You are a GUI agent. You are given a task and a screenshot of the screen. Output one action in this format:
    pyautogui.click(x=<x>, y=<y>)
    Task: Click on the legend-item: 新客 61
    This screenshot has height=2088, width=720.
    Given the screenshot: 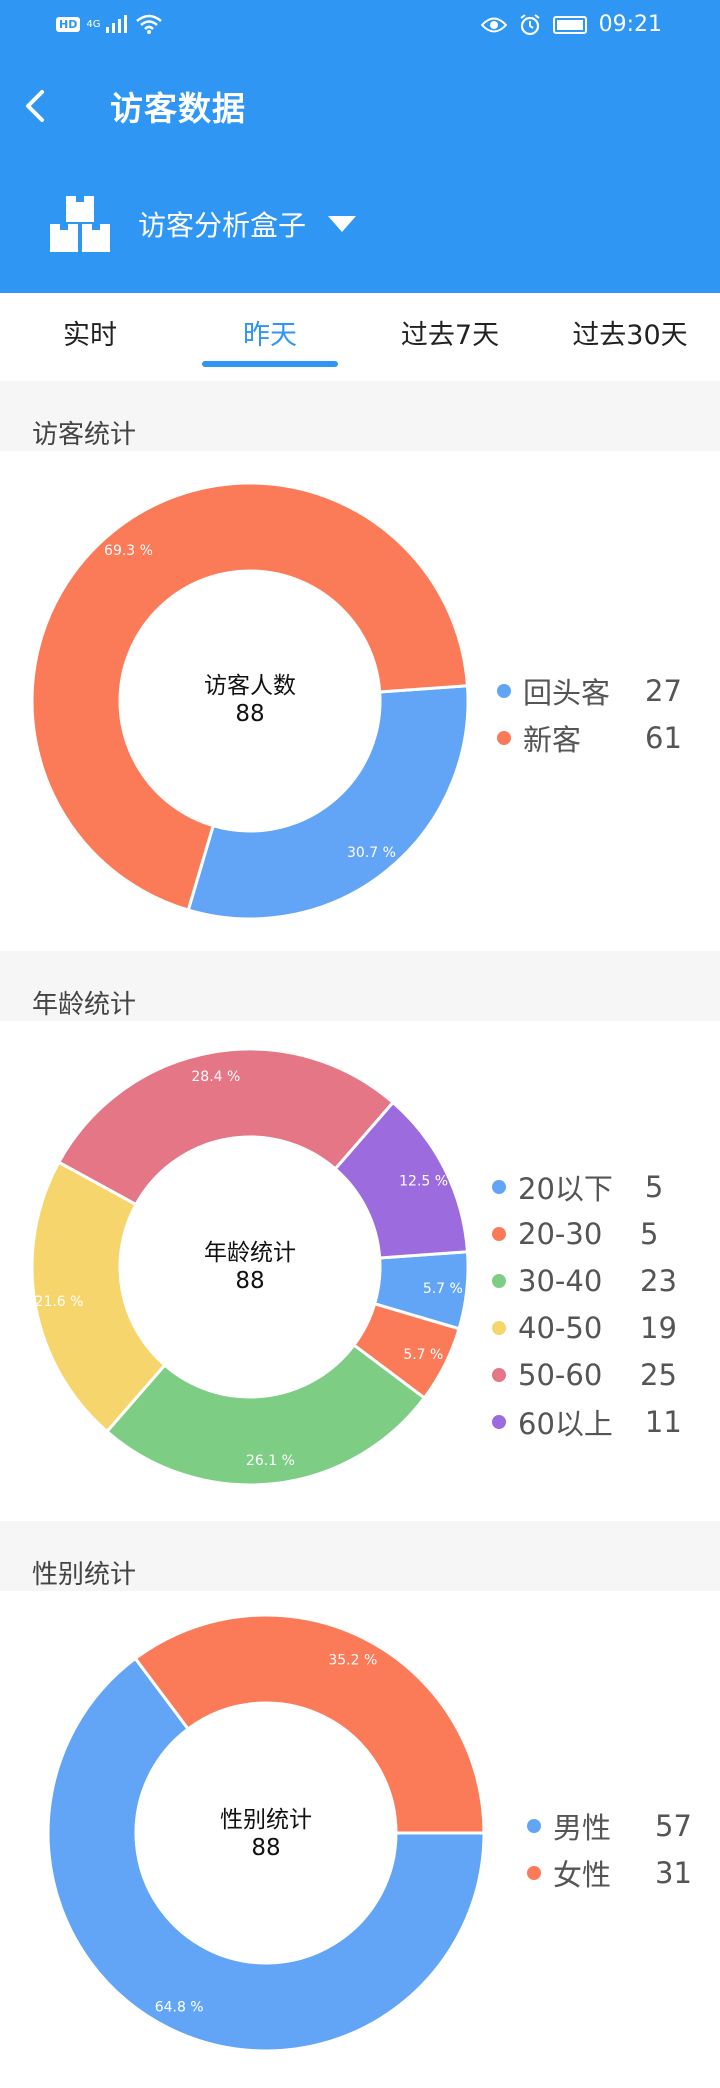 What is the action you would take?
    pyautogui.click(x=589, y=737)
    